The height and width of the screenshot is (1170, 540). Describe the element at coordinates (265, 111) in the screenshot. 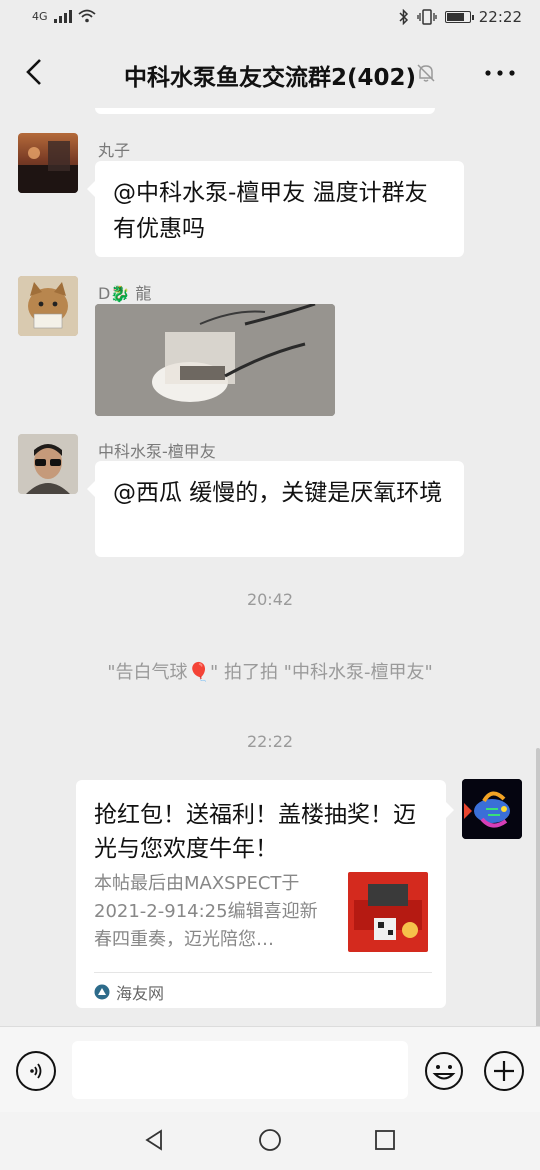

I see `previous-bubble` at that location.